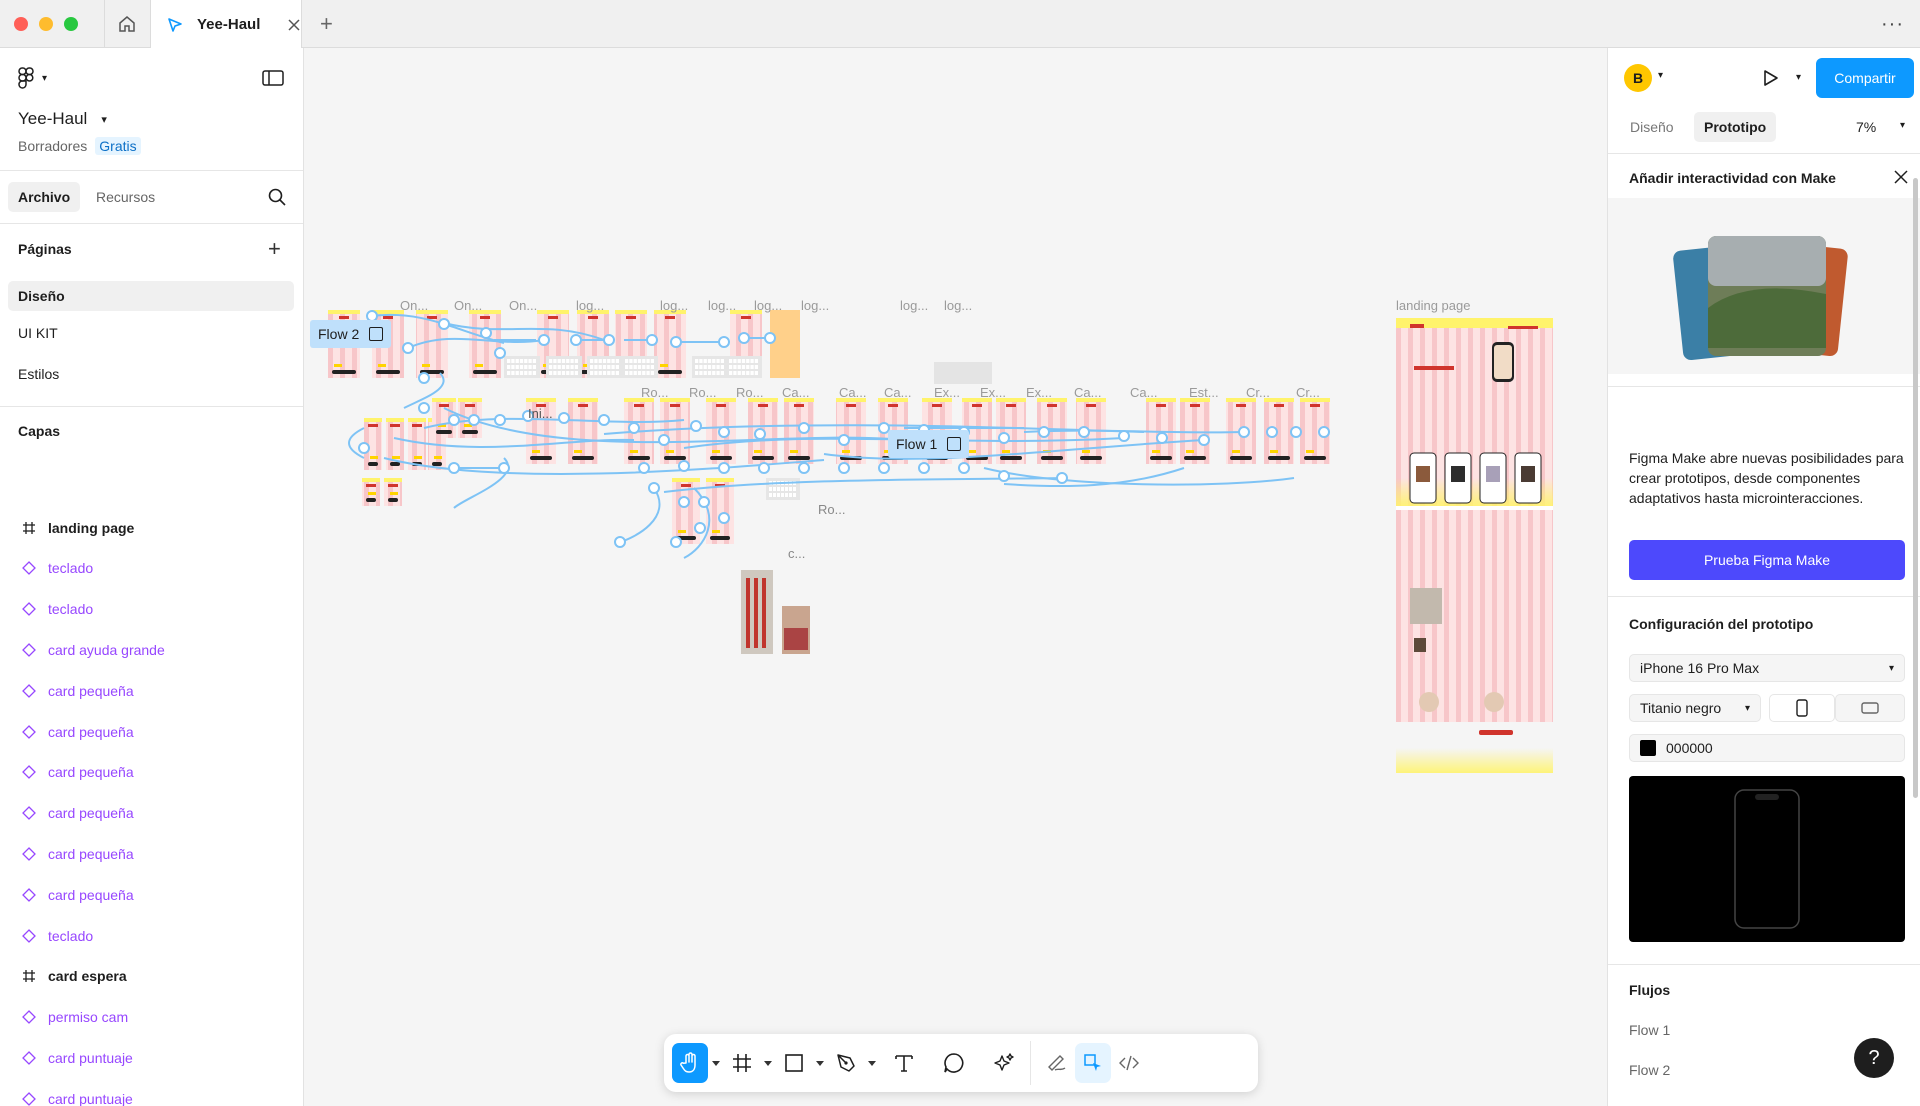  What do you see at coordinates (1129, 1063) in the screenshot?
I see `dev-mode-button` at bounding box center [1129, 1063].